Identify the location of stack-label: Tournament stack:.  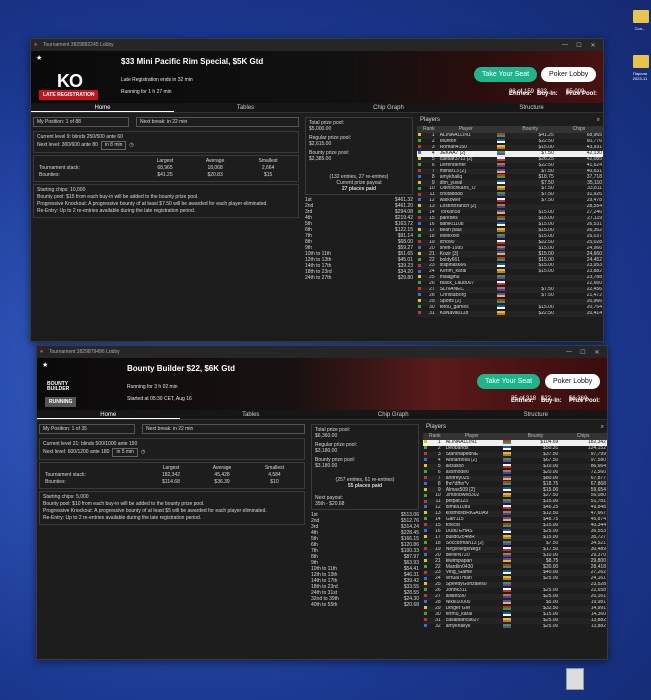
(59, 168).